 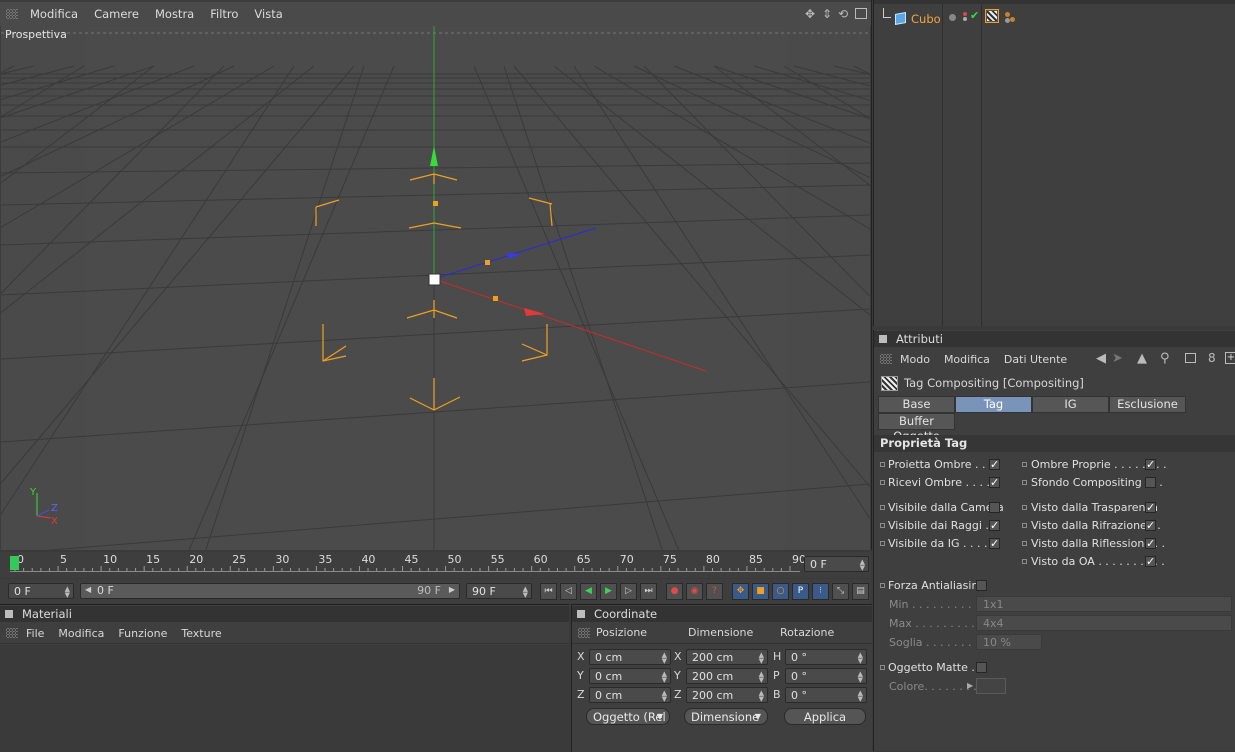 I want to click on antialias-checkbox, so click(x=981, y=585).